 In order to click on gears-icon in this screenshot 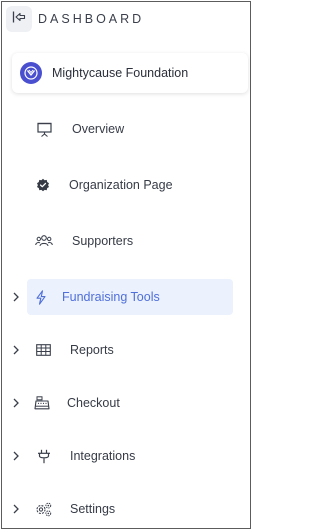, I will do `click(44, 509)`.